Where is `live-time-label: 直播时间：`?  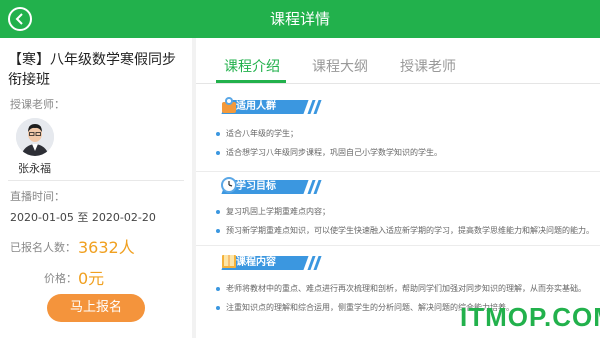 live-time-label: 直播时间： is located at coordinates (37, 196).